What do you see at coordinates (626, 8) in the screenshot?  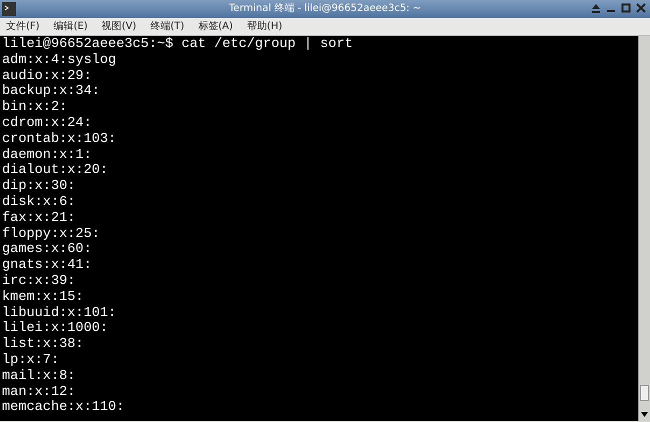 I see `maximize-icon` at bounding box center [626, 8].